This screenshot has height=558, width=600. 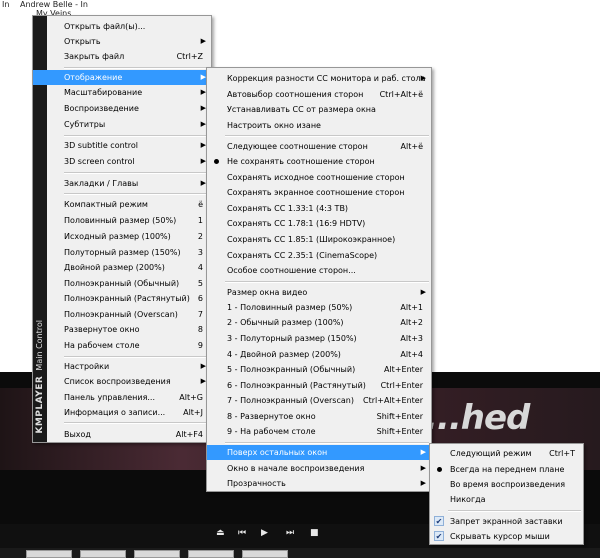 What do you see at coordinates (122, 108) in the screenshot?
I see `menu-item: Воспроизведение ▶` at bounding box center [122, 108].